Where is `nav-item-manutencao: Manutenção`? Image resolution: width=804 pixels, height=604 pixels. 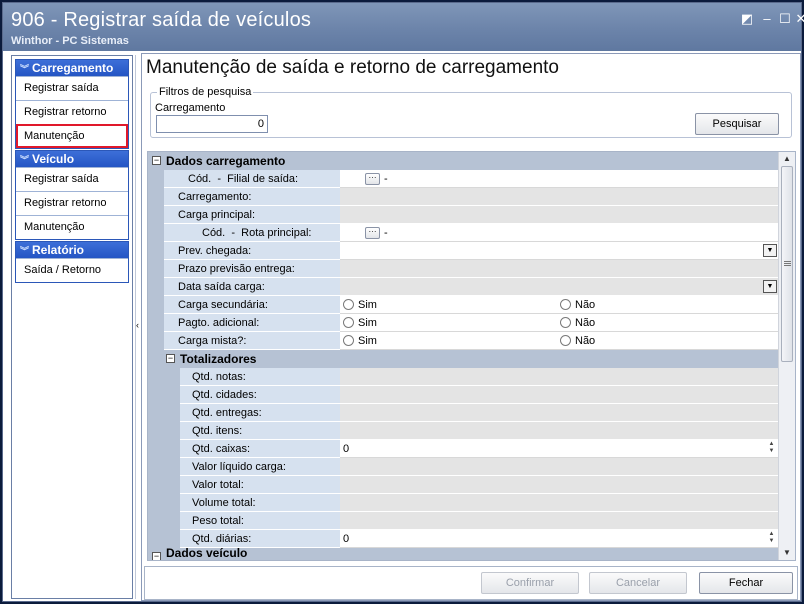 nav-item-manutencao: Manutenção is located at coordinates (72, 136).